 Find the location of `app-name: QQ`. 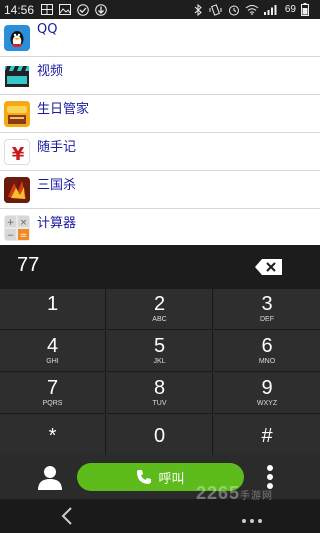

app-name: QQ is located at coordinates (47, 29).